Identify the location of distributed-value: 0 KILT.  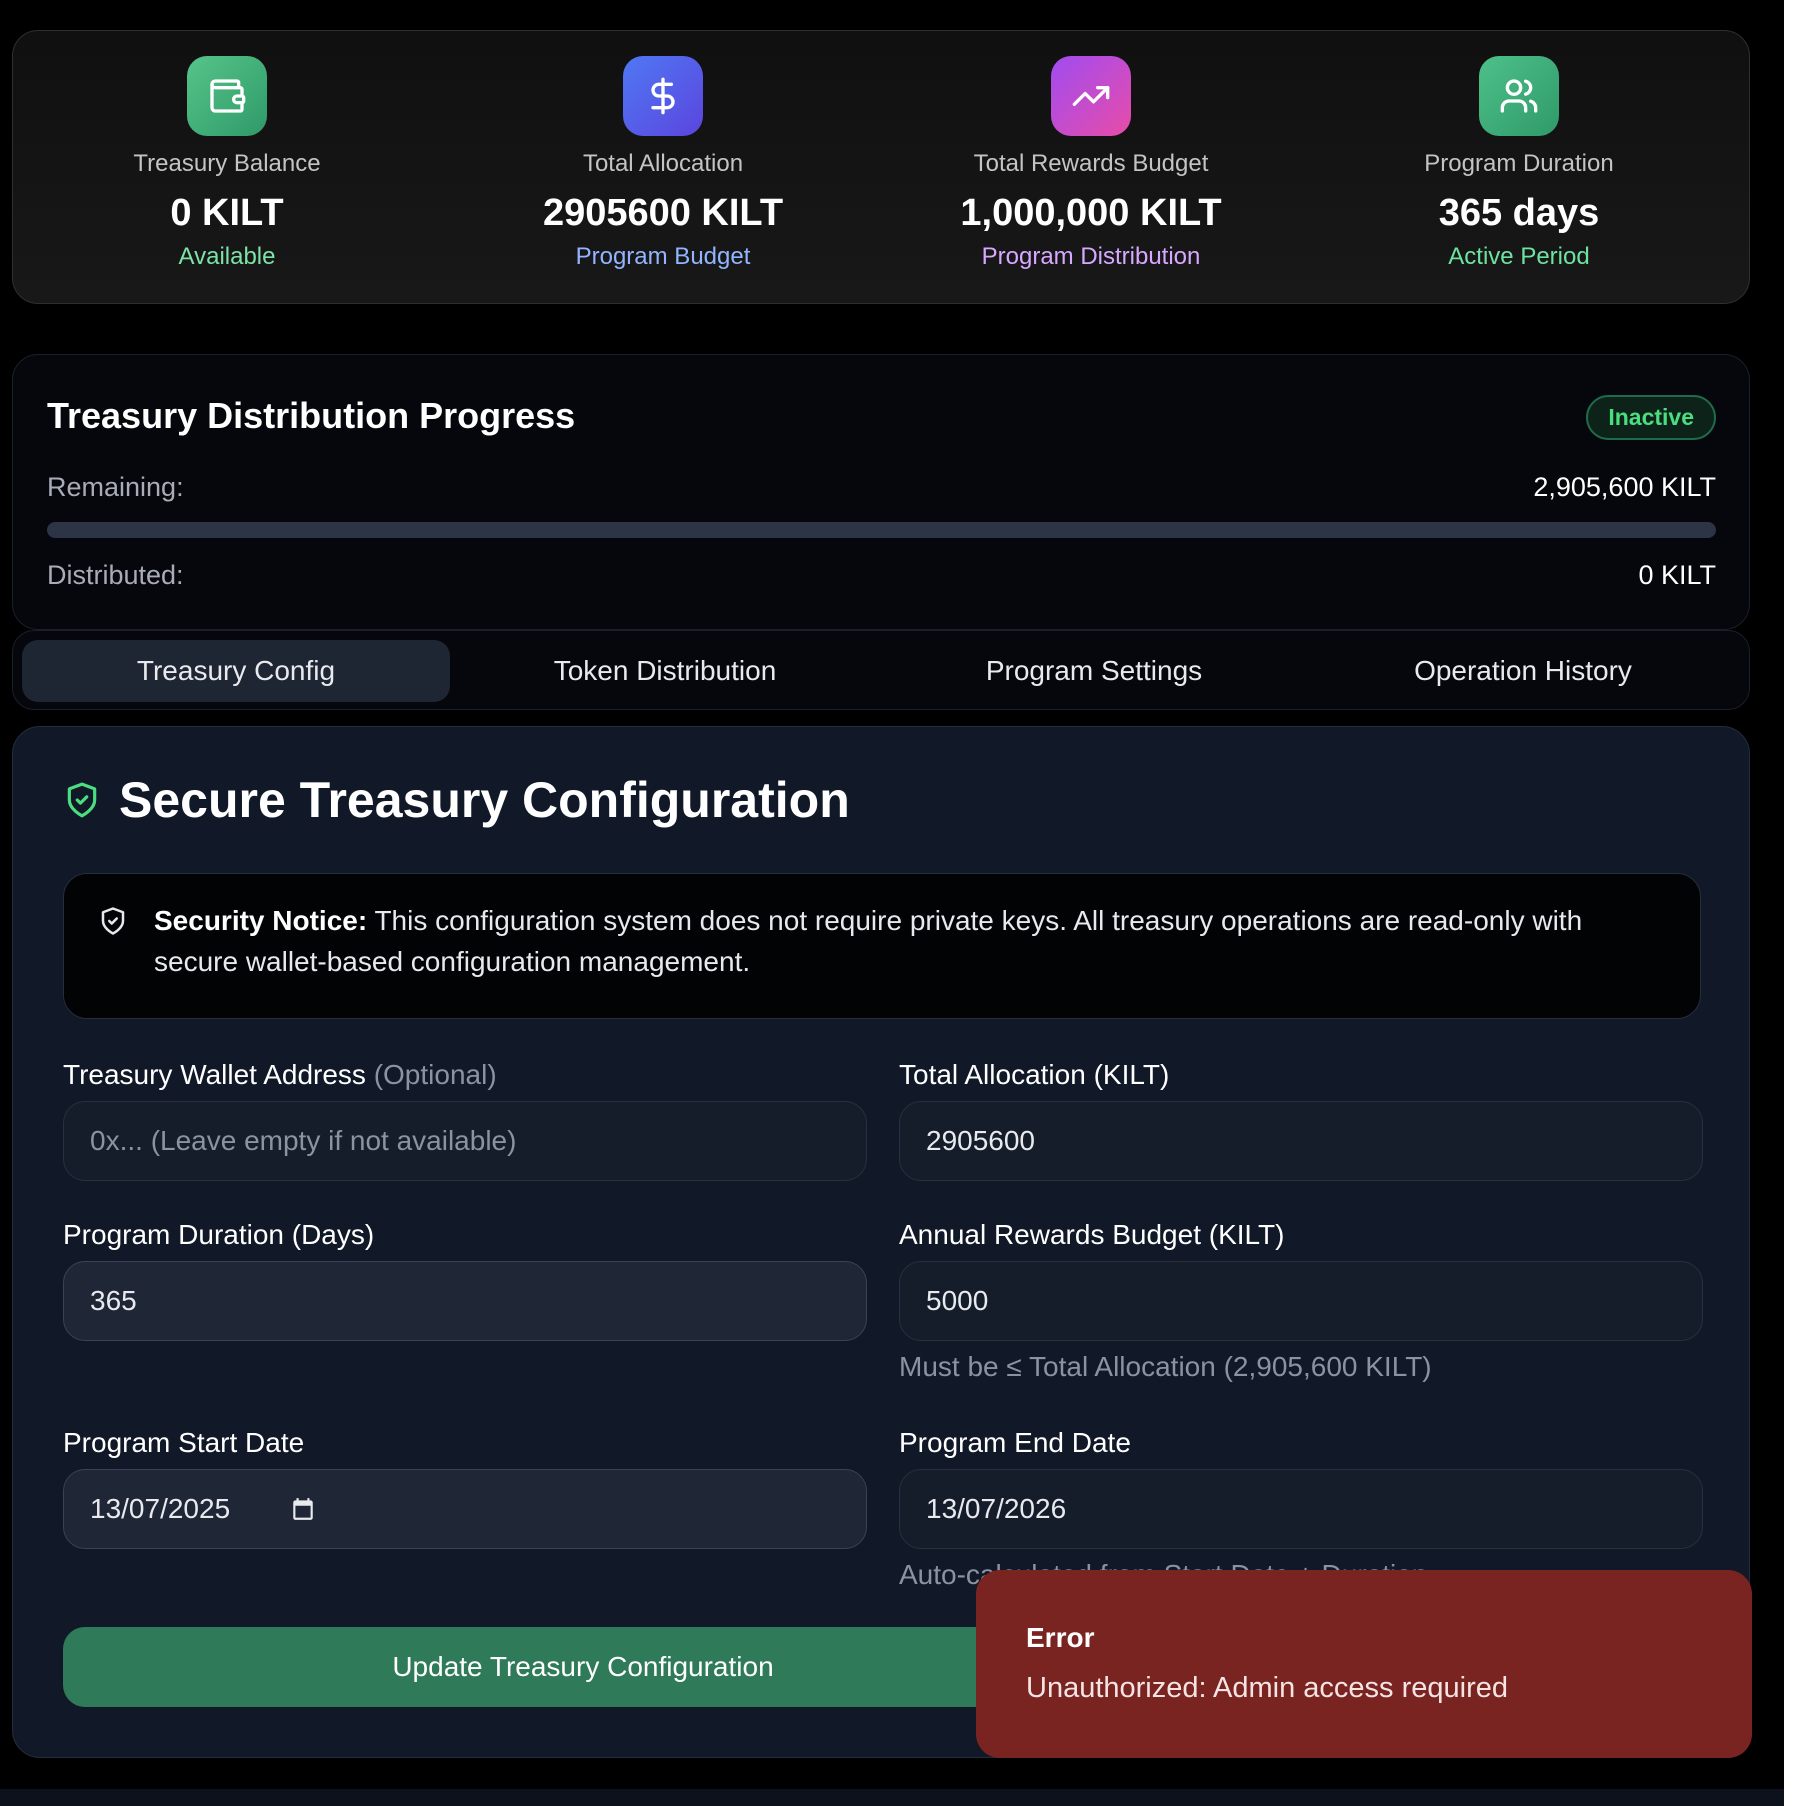
(1677, 575).